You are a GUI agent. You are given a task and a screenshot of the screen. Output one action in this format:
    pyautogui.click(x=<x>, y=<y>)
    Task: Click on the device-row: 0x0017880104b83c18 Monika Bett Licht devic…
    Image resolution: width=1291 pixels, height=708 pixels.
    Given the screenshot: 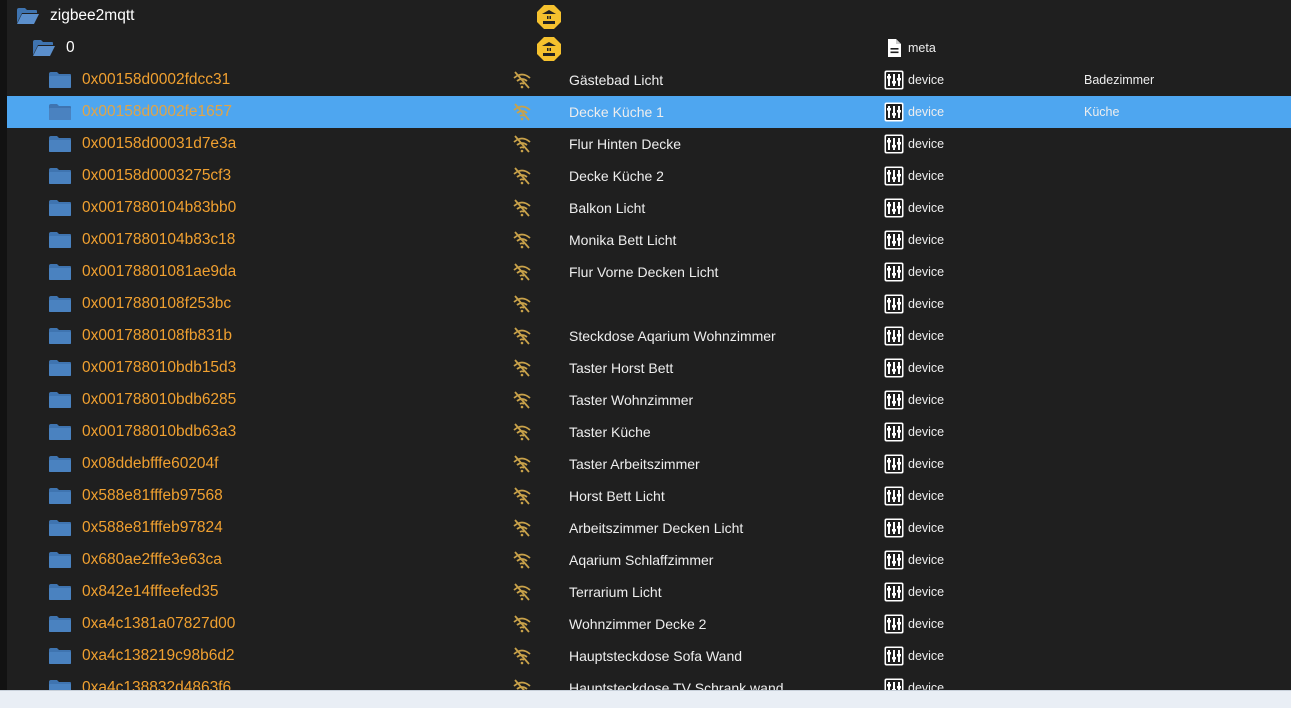 What is the action you would take?
    pyautogui.click(x=649, y=240)
    